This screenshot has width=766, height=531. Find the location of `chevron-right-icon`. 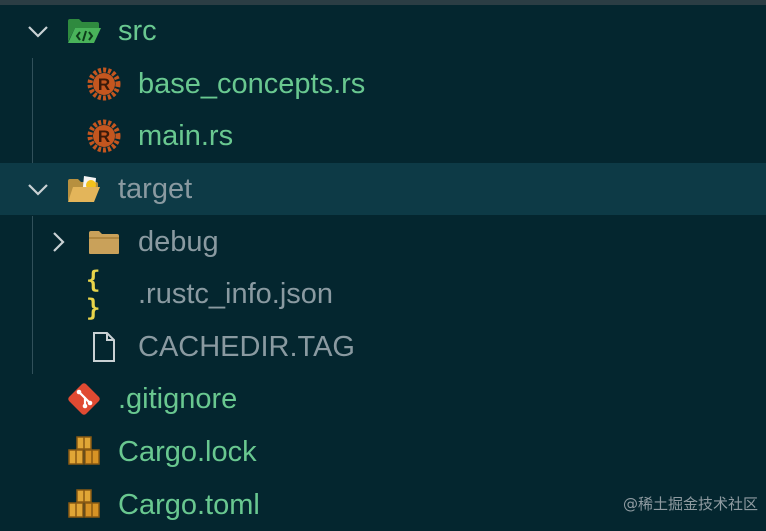

chevron-right-icon is located at coordinates (58, 242).